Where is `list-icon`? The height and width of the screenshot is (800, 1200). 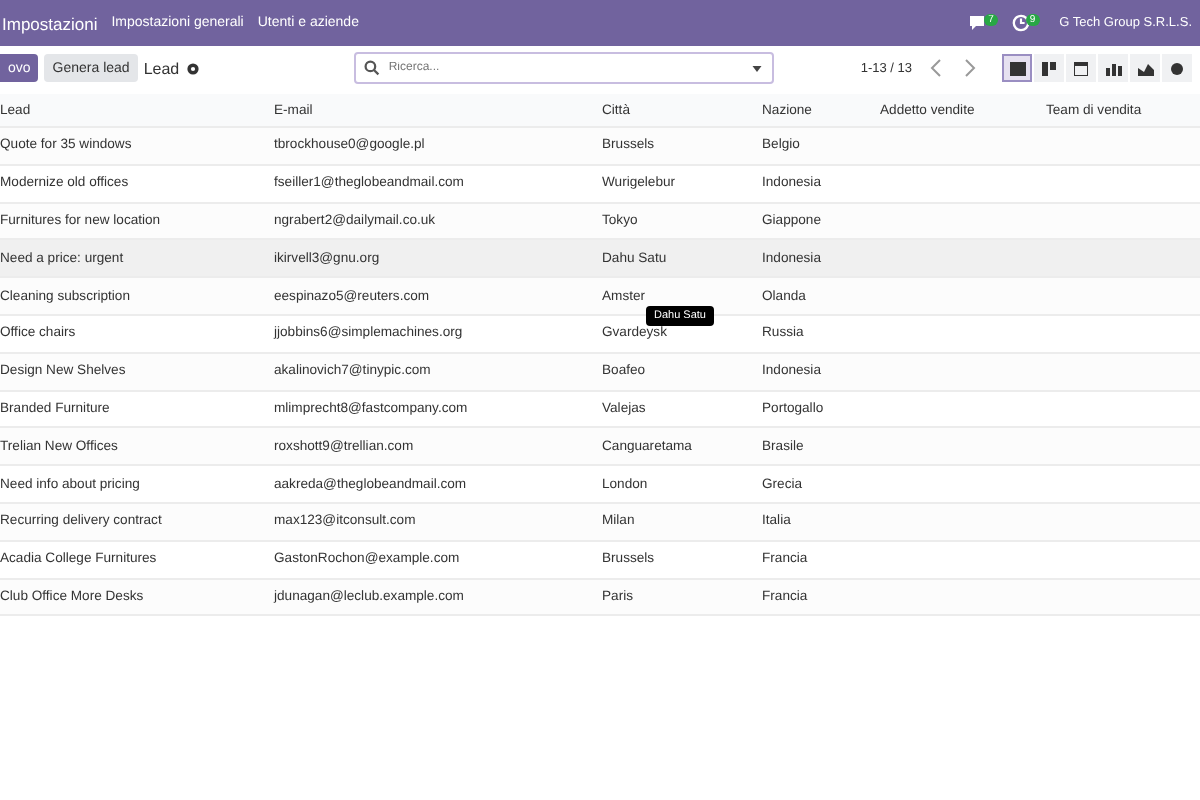
list-icon is located at coordinates (1017, 68).